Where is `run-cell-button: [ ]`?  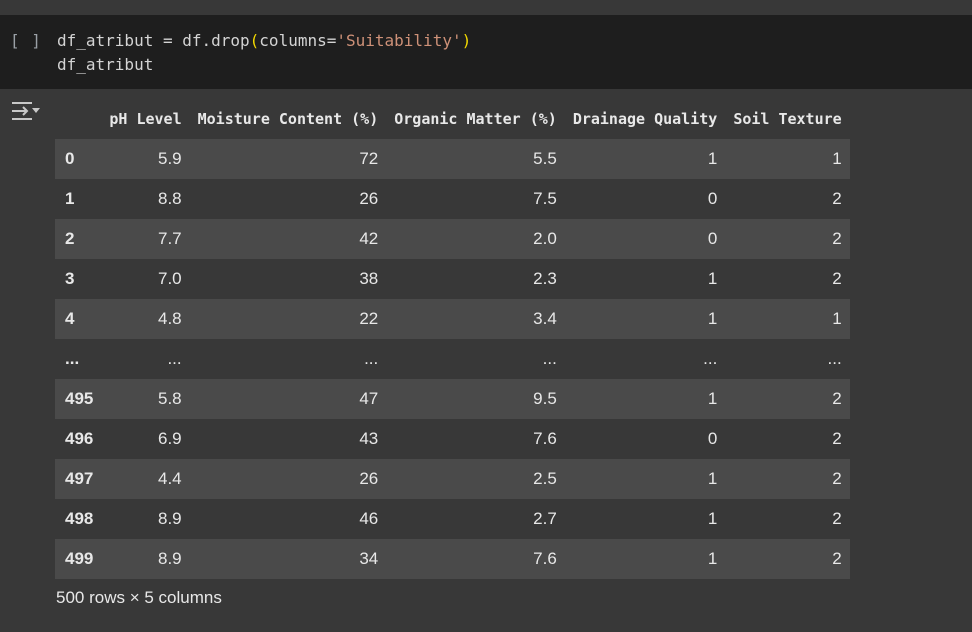
run-cell-button: [ ] is located at coordinates (26, 40).